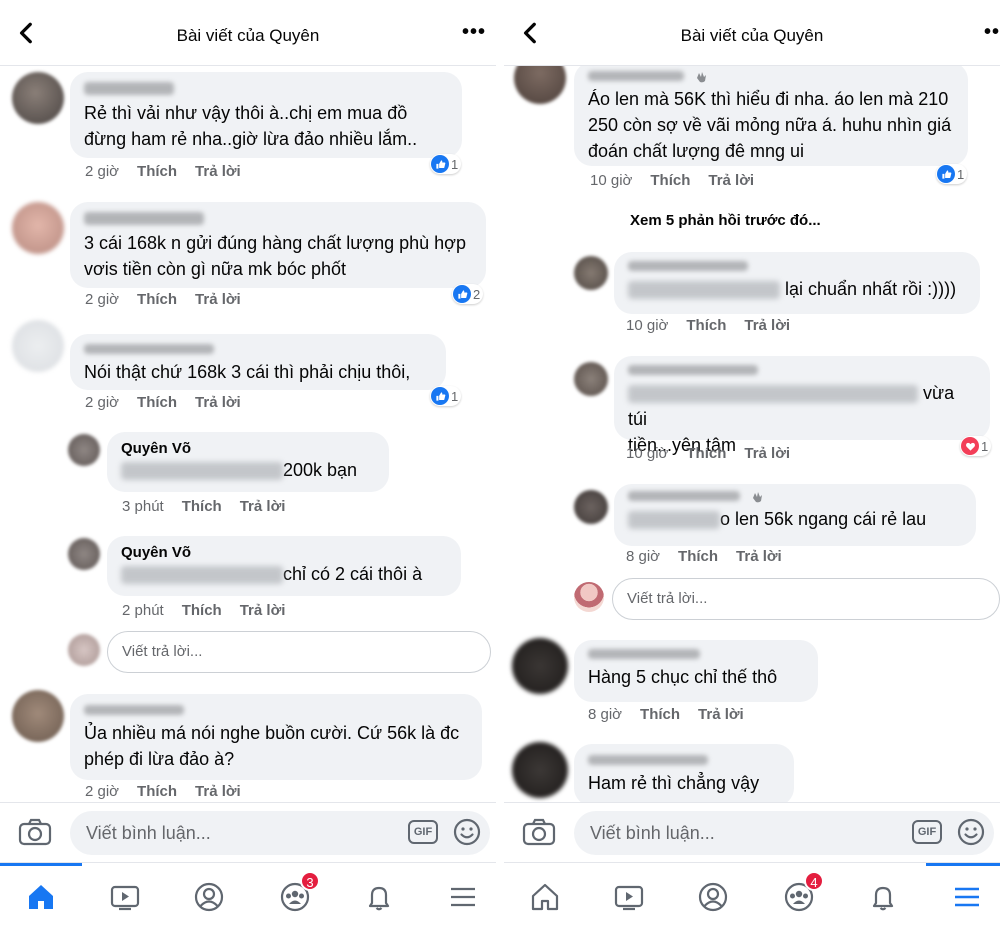  I want to click on blurred-text, so click(674, 520).